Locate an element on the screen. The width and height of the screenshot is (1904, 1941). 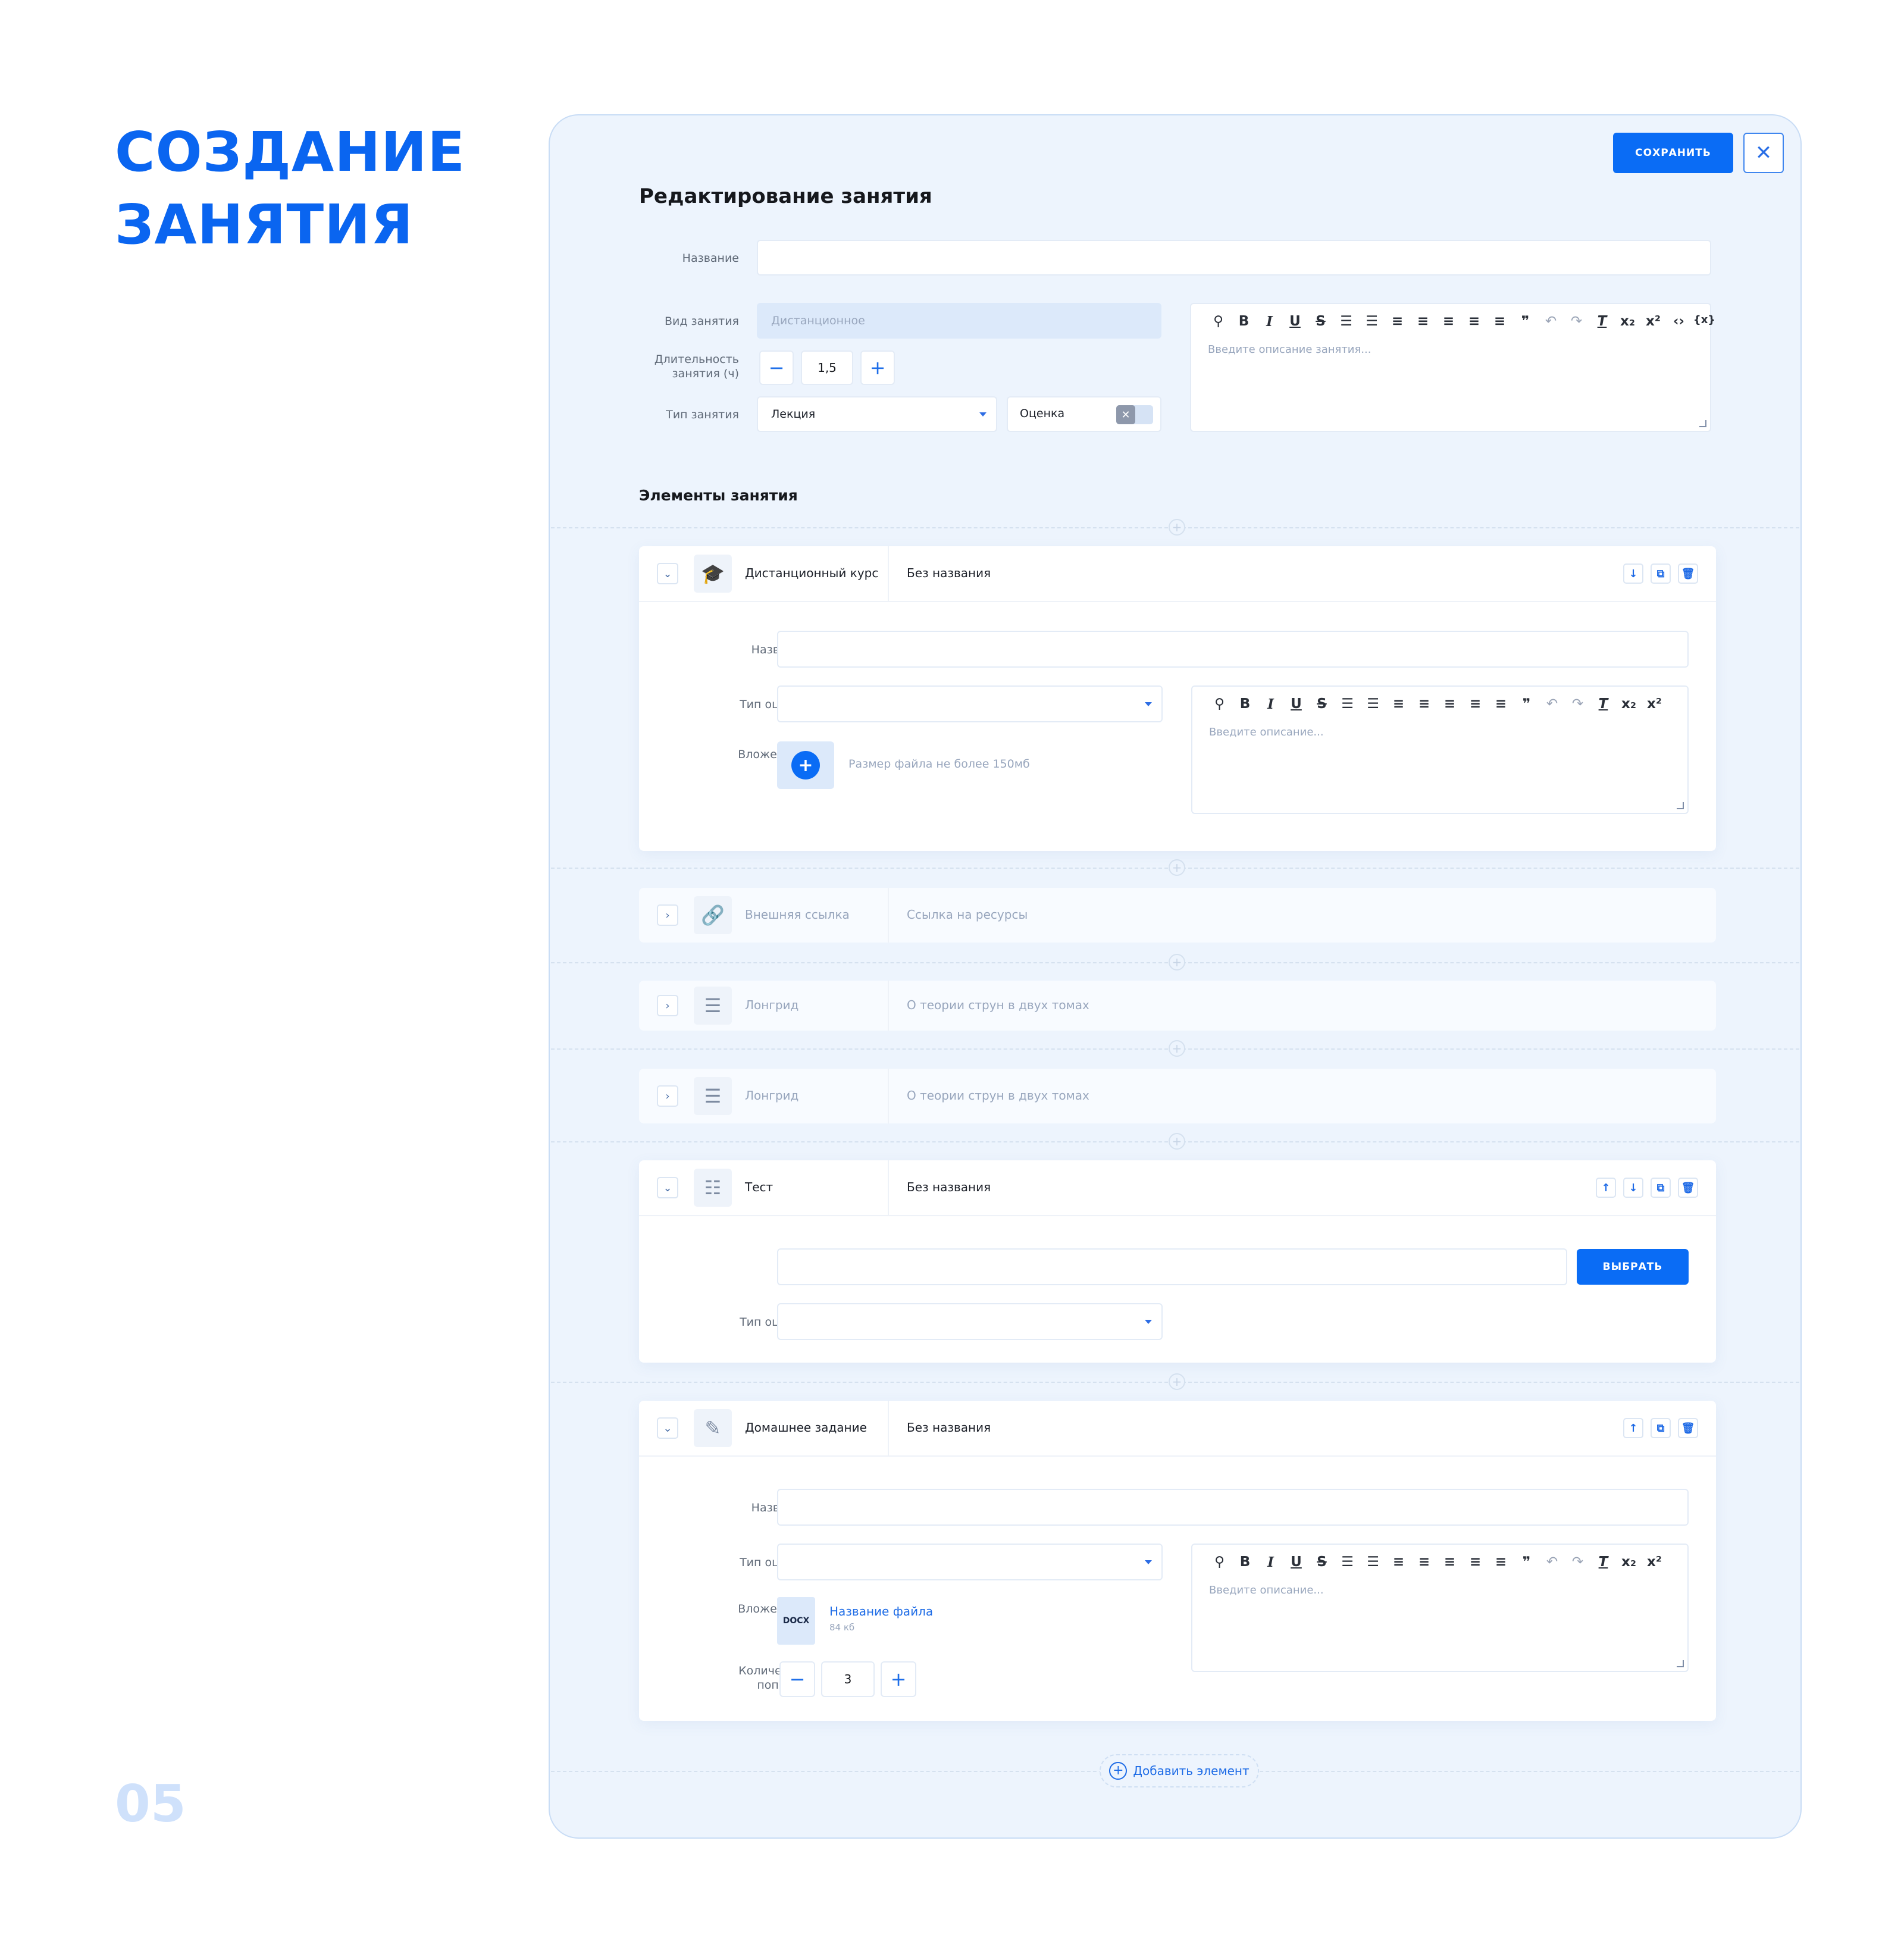
homework-name-input is located at coordinates (1233, 1507).